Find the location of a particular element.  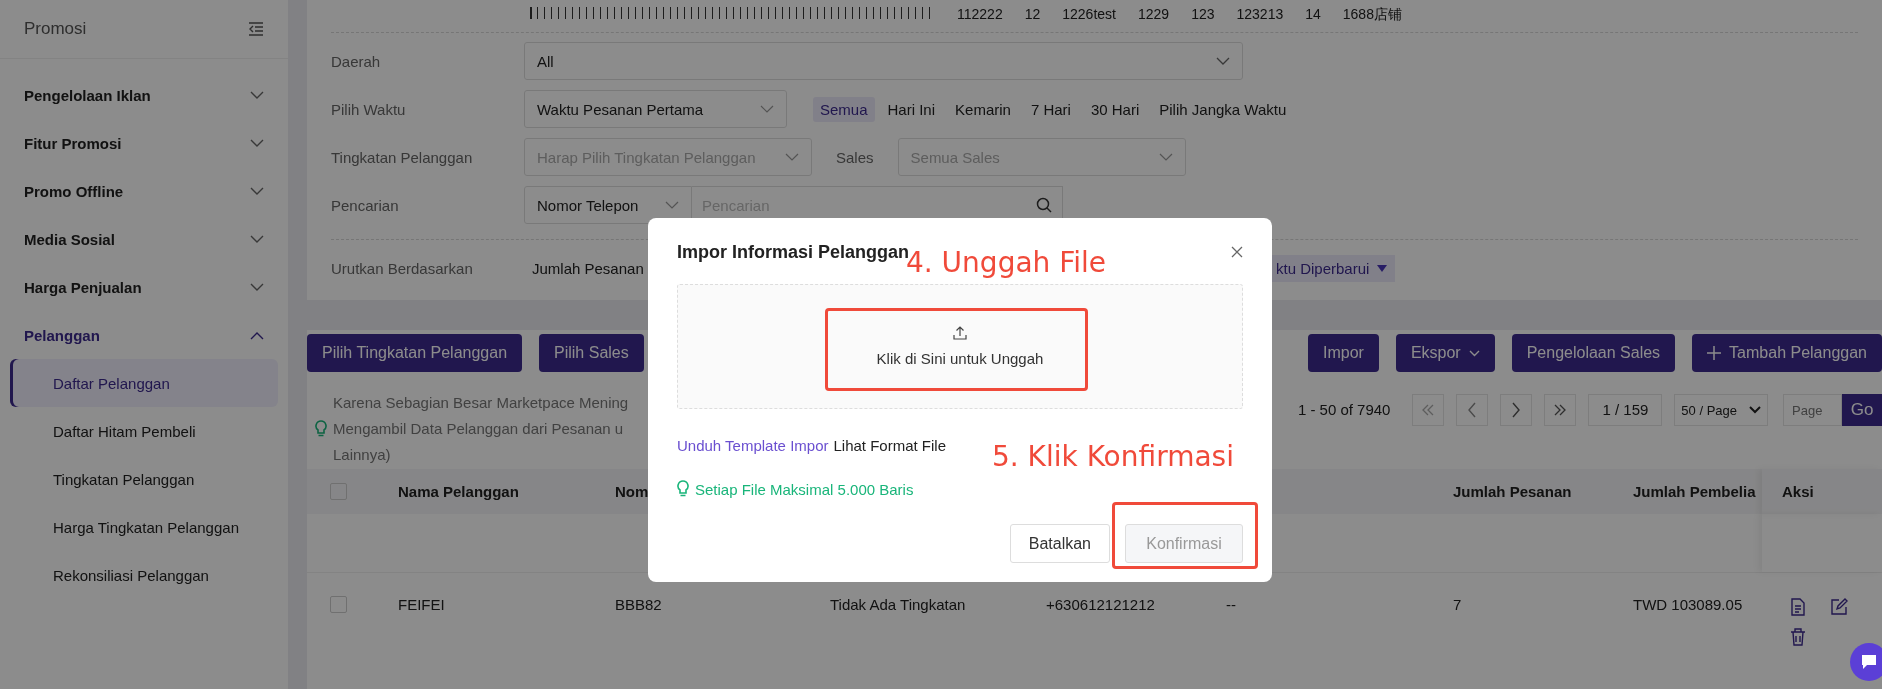

field-label: Pilih Waktu is located at coordinates (369, 109).